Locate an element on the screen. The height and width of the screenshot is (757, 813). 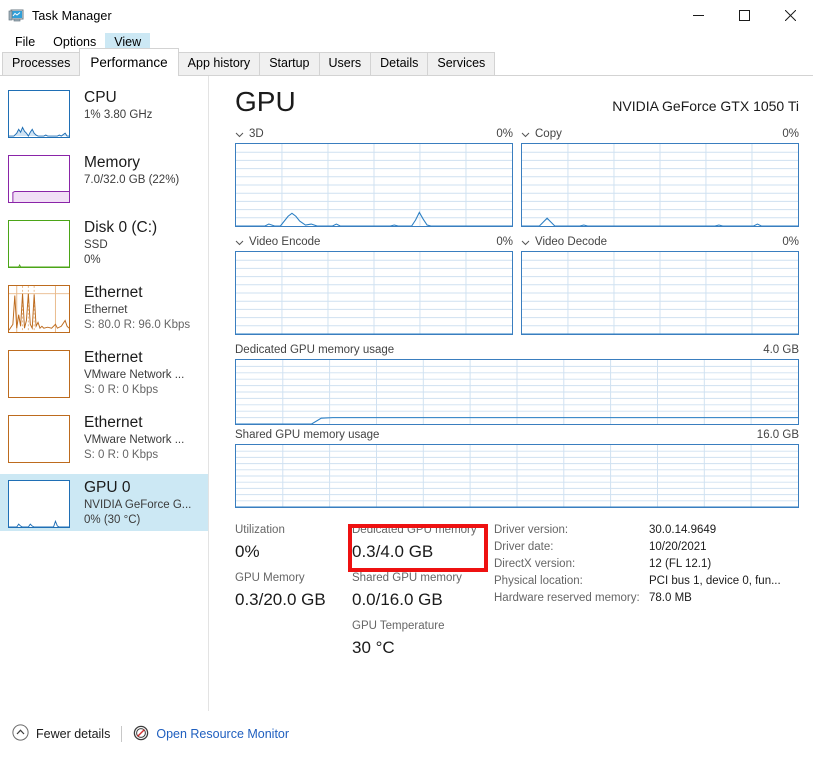
shared-memory-section: Shared GPU memory usage 16.0 GB is located at coordinates (517, 467).